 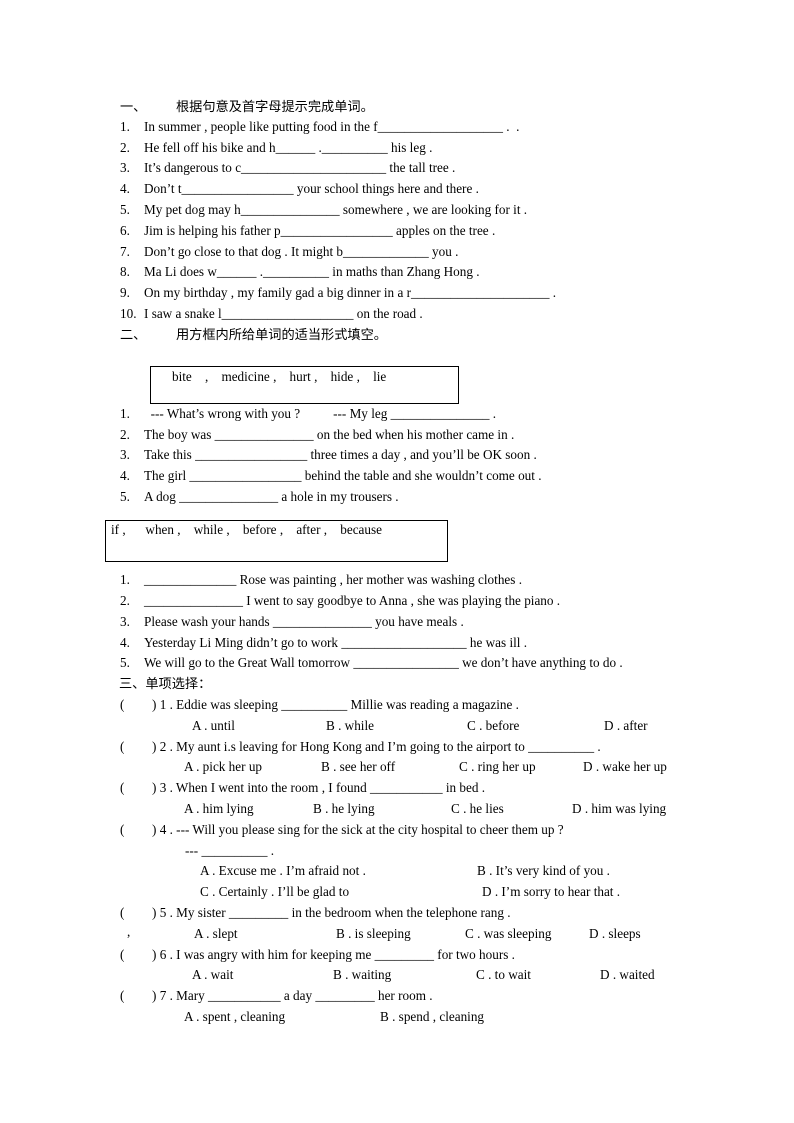 I want to click on answer-option: A . slept, so click(x=216, y=933).